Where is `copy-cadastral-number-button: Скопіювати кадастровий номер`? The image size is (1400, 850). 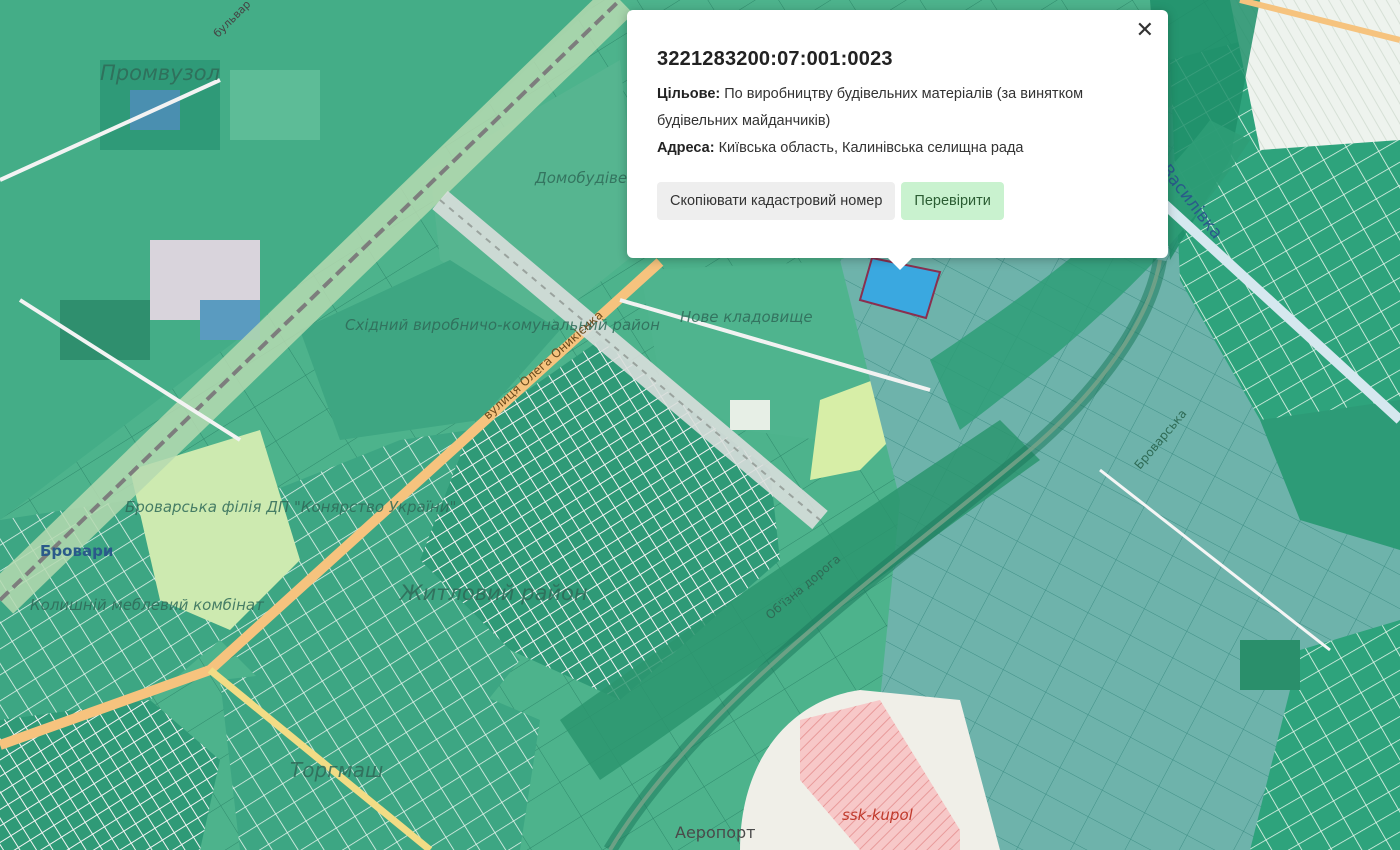 copy-cadastral-number-button: Скопіювати кадастровий номер is located at coordinates (776, 201).